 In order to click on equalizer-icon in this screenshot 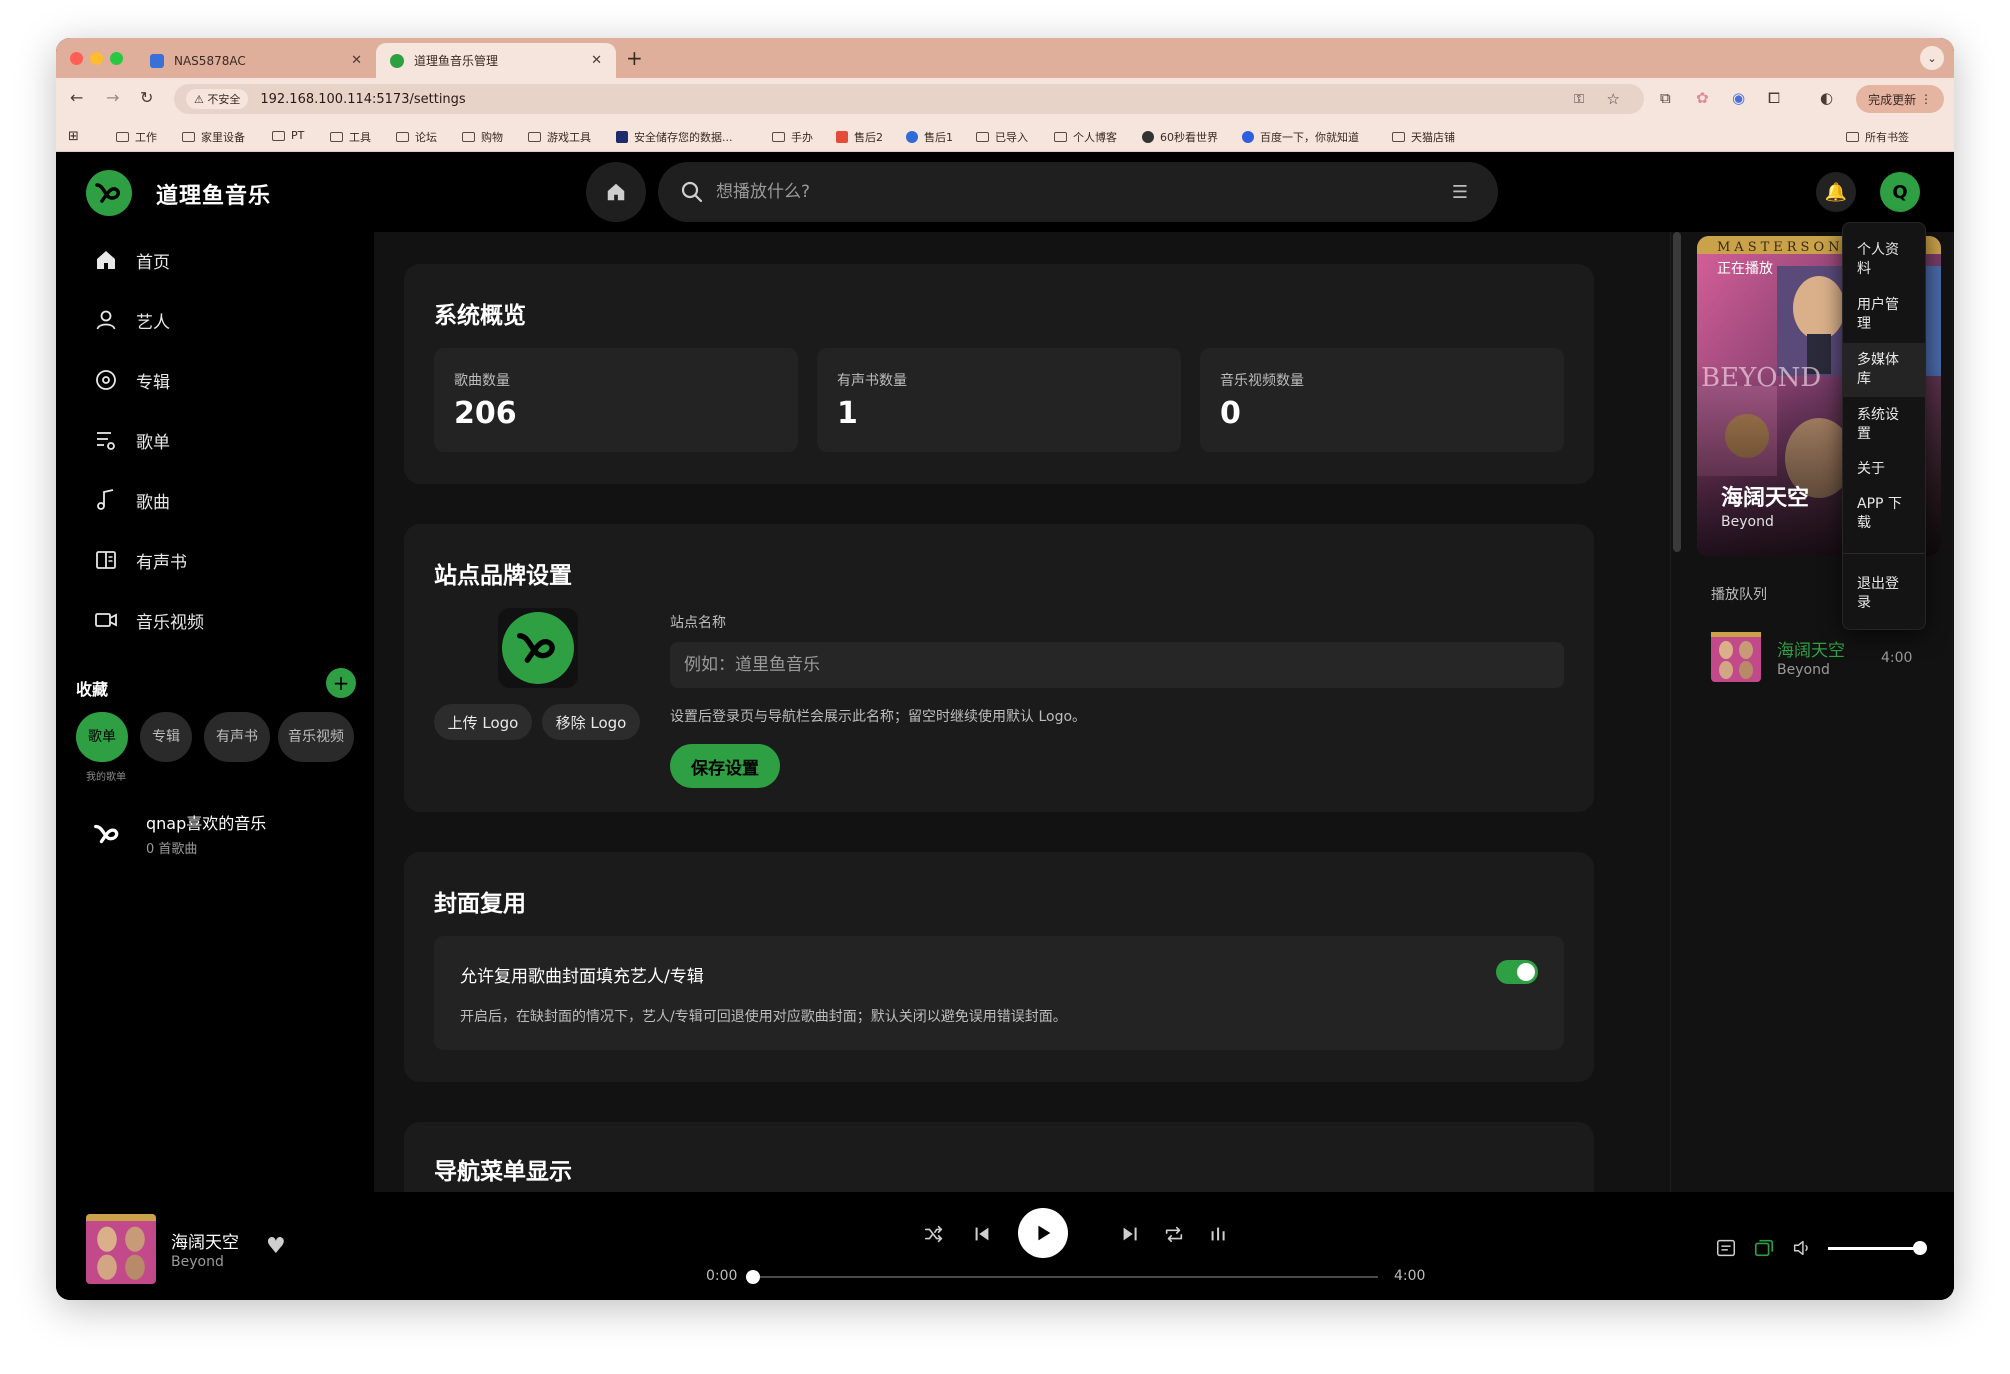, I will do `click(1218, 1234)`.